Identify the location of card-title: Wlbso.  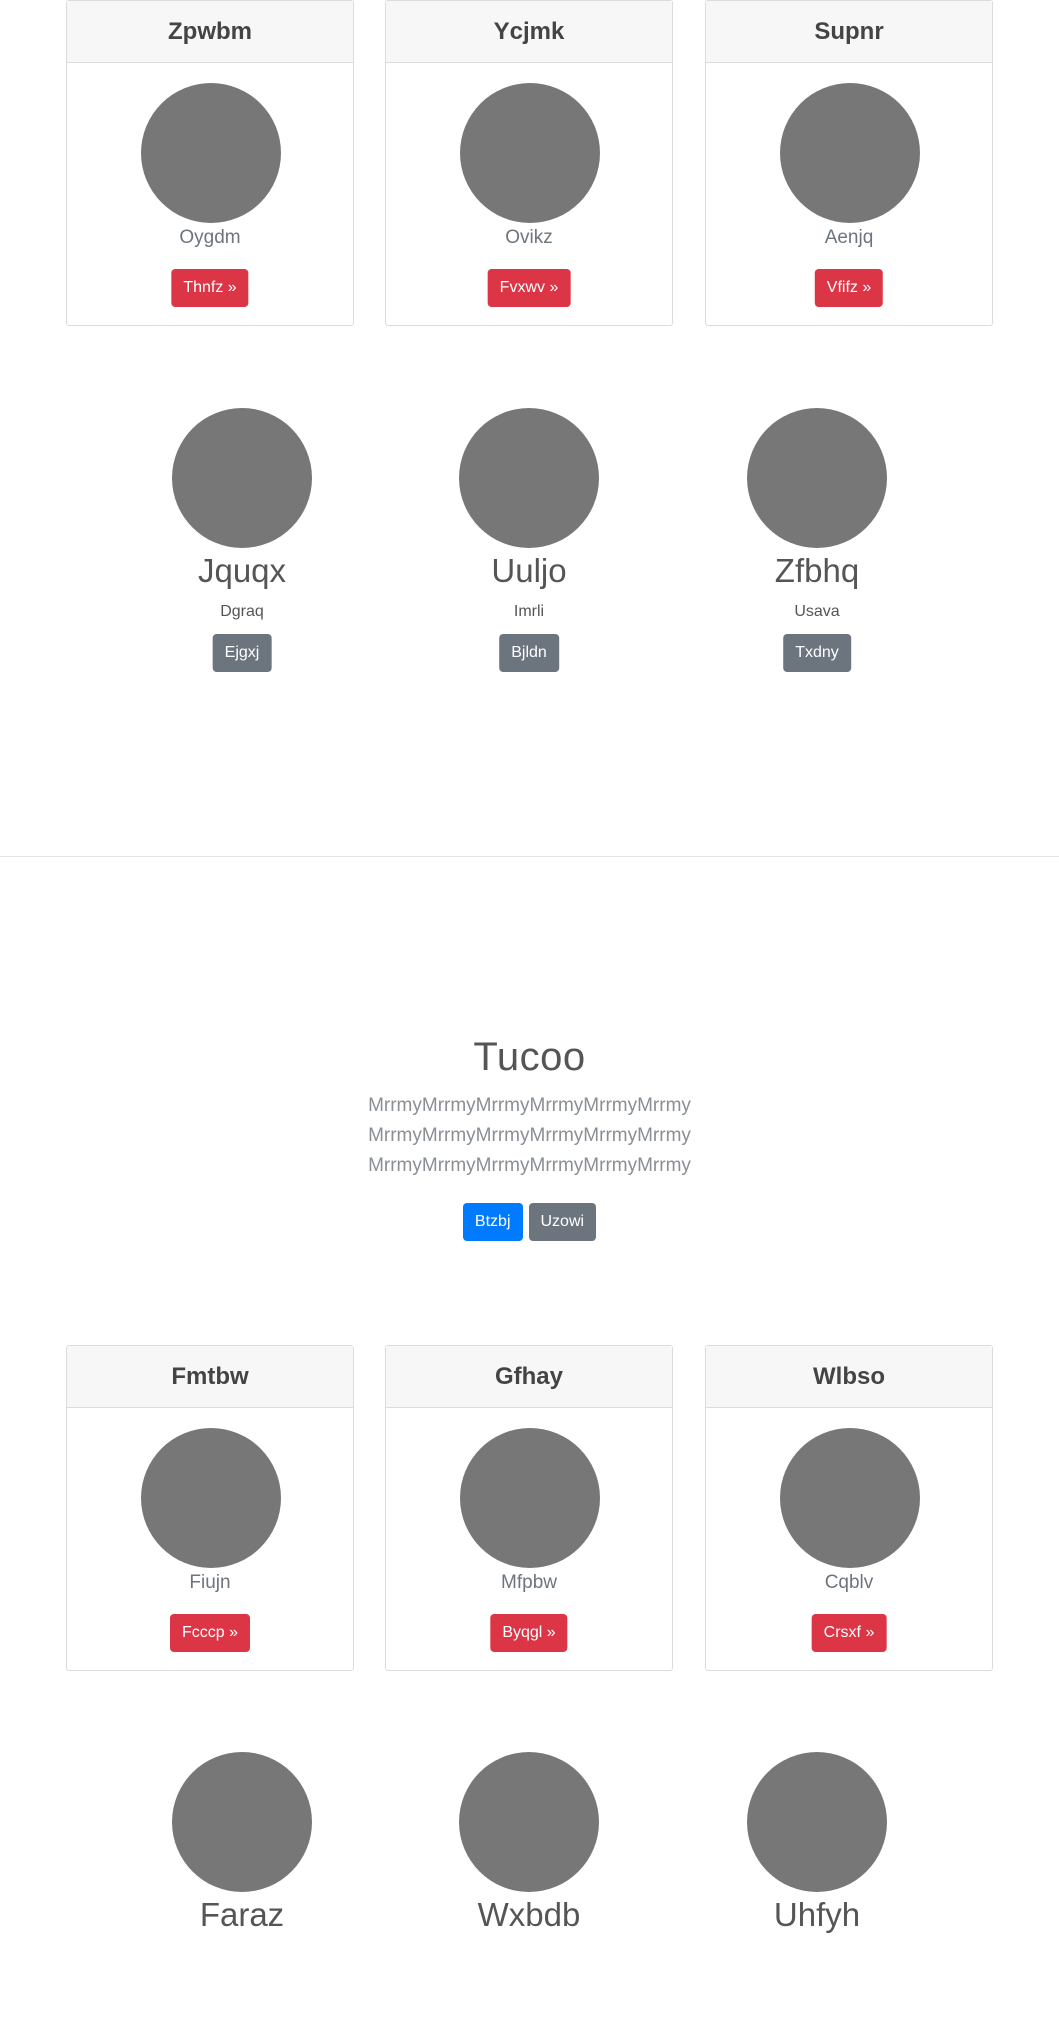
(849, 1377).